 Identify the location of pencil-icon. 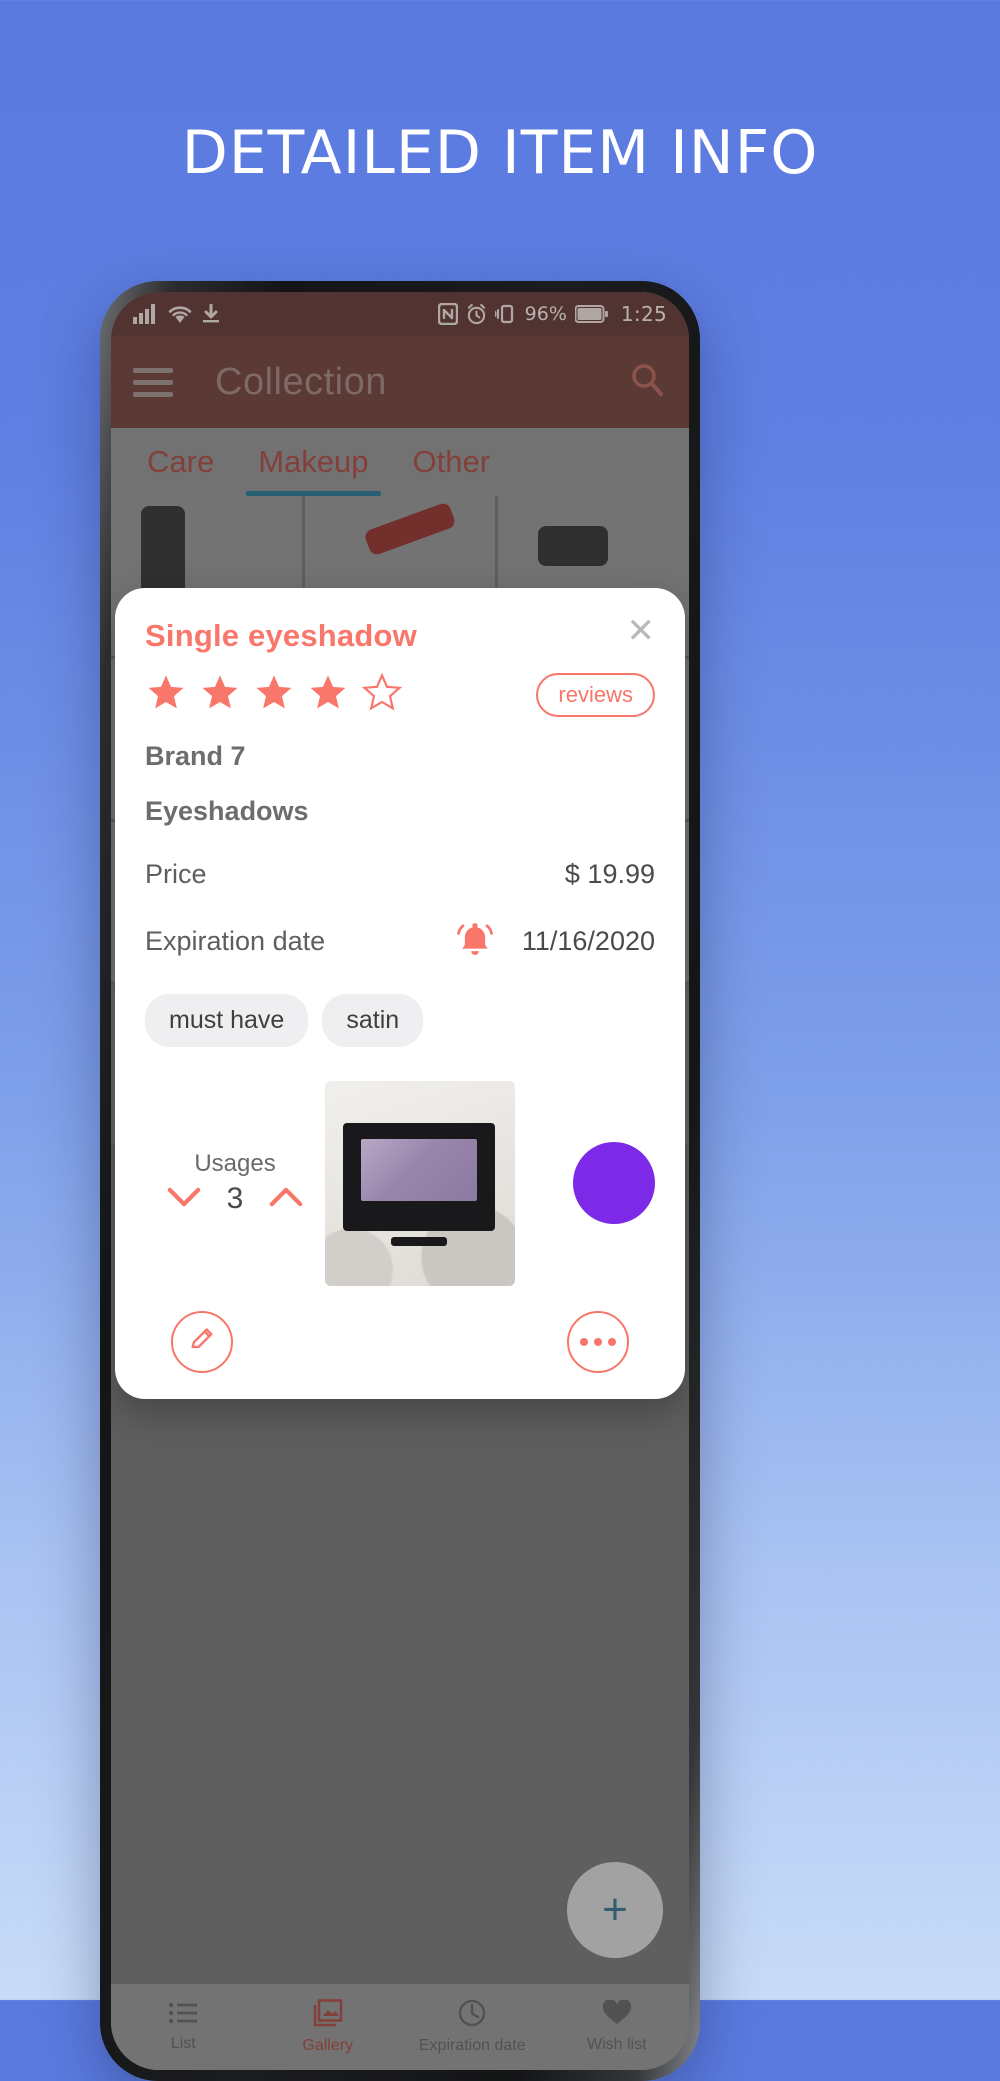
(202, 1342).